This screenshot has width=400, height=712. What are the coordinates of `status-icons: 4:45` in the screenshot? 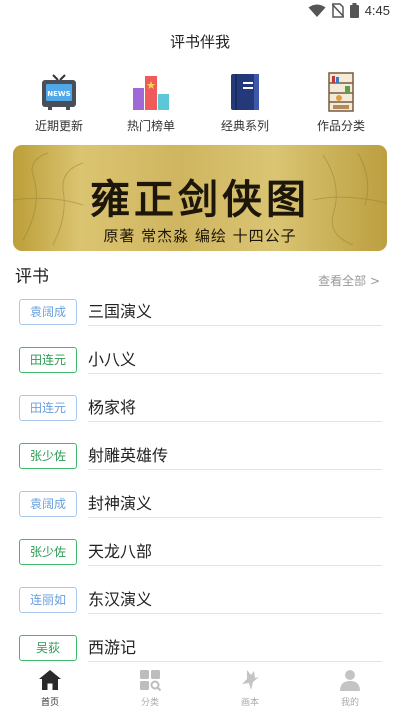 It's located at (349, 10).